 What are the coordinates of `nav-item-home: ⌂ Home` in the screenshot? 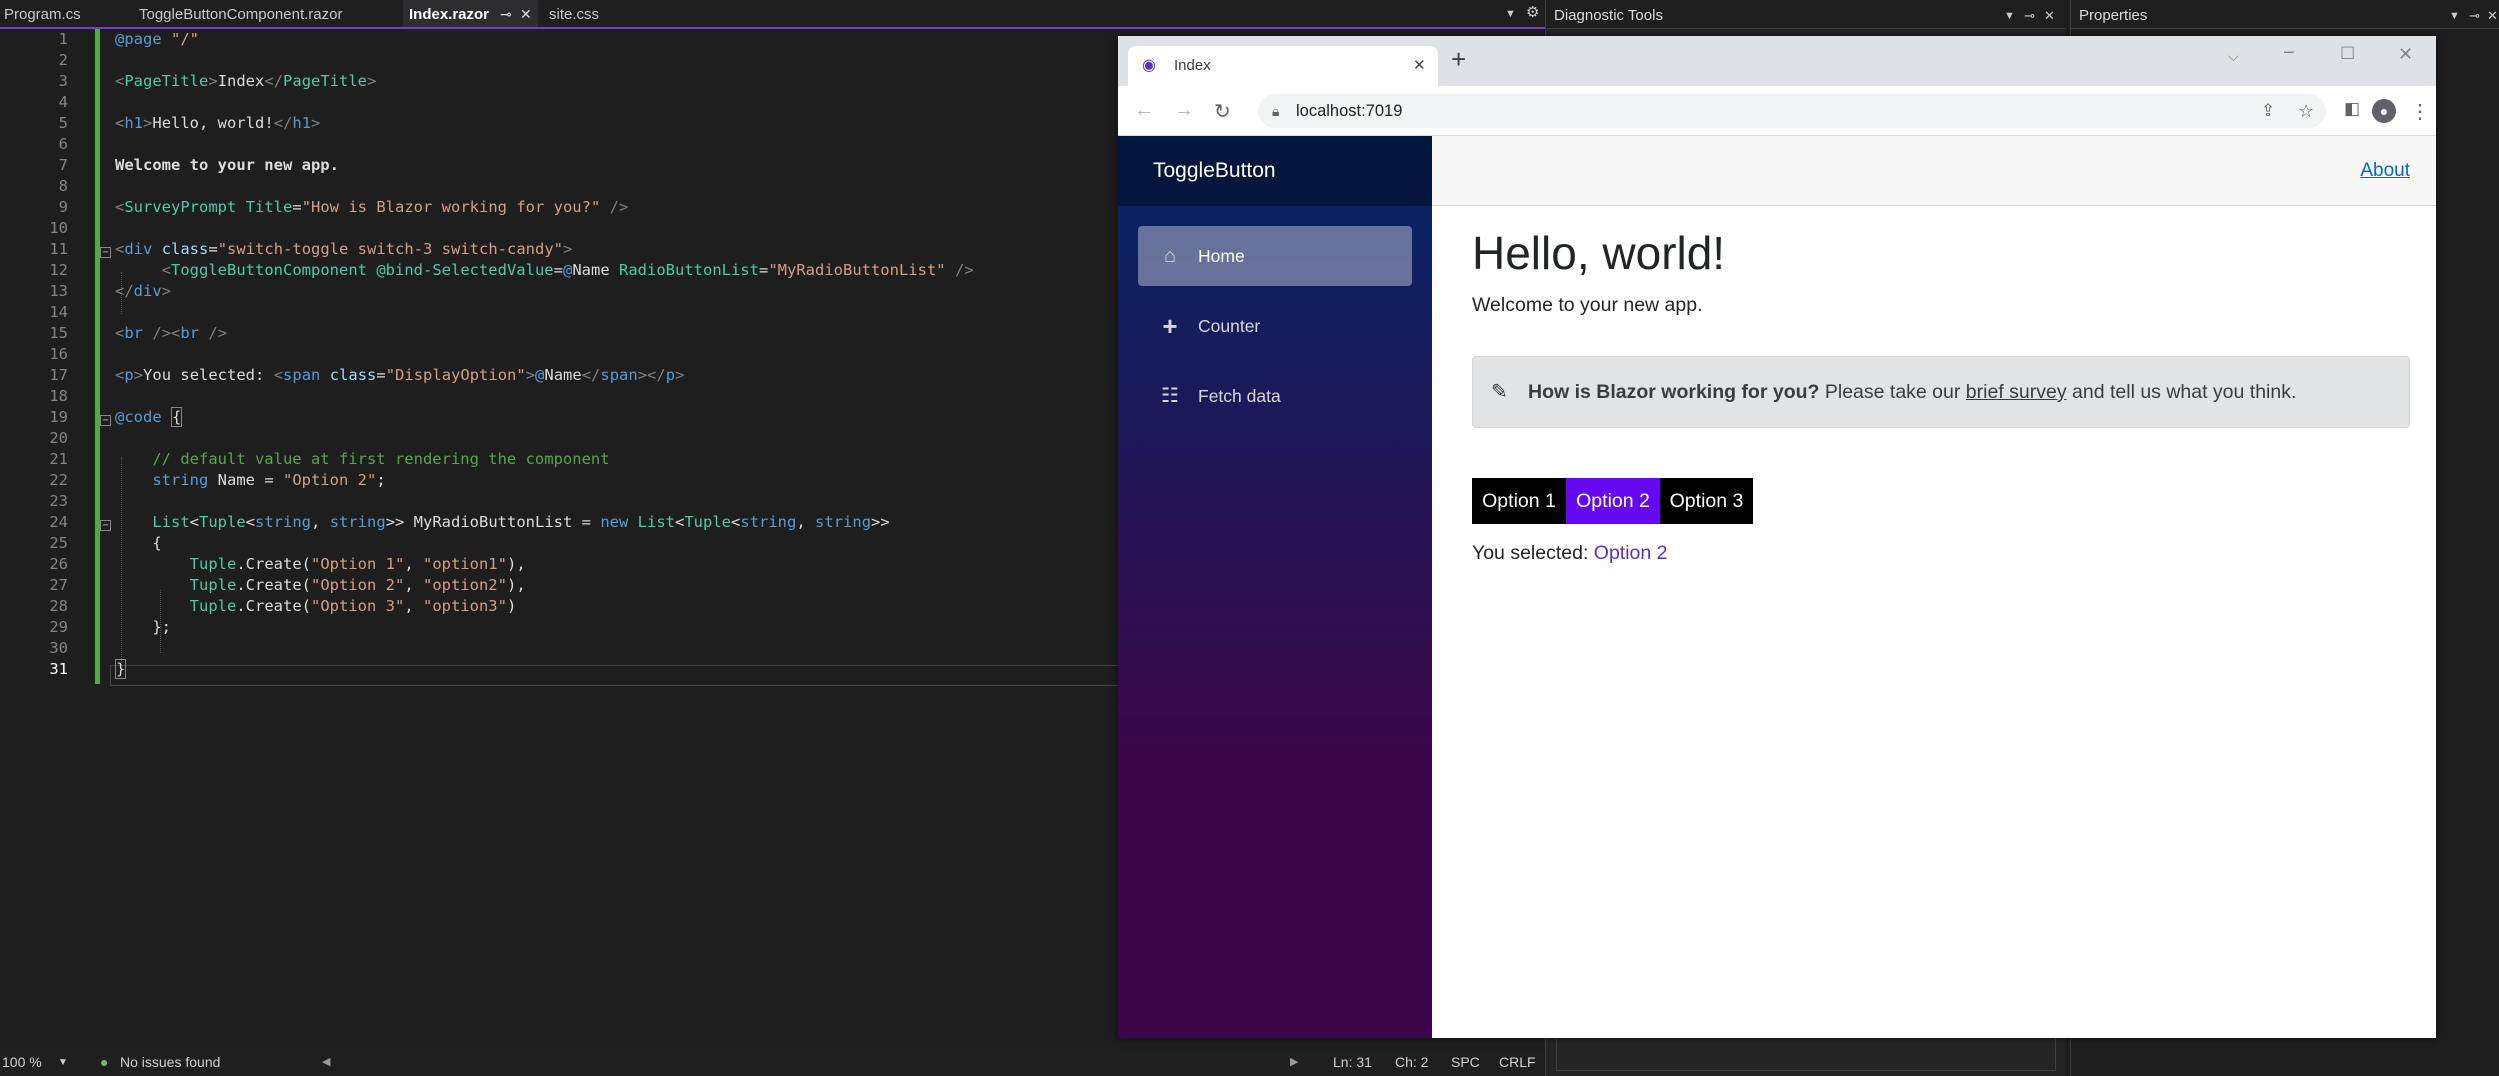 It's located at (1275, 256).